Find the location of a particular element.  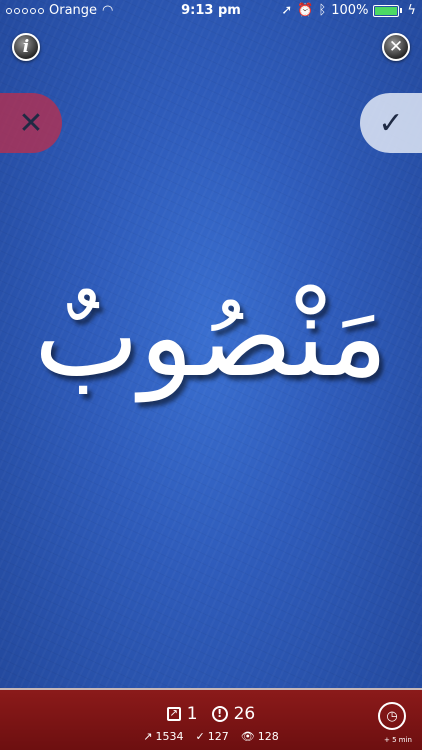

close-icon: ✕ is located at coordinates (396, 47).